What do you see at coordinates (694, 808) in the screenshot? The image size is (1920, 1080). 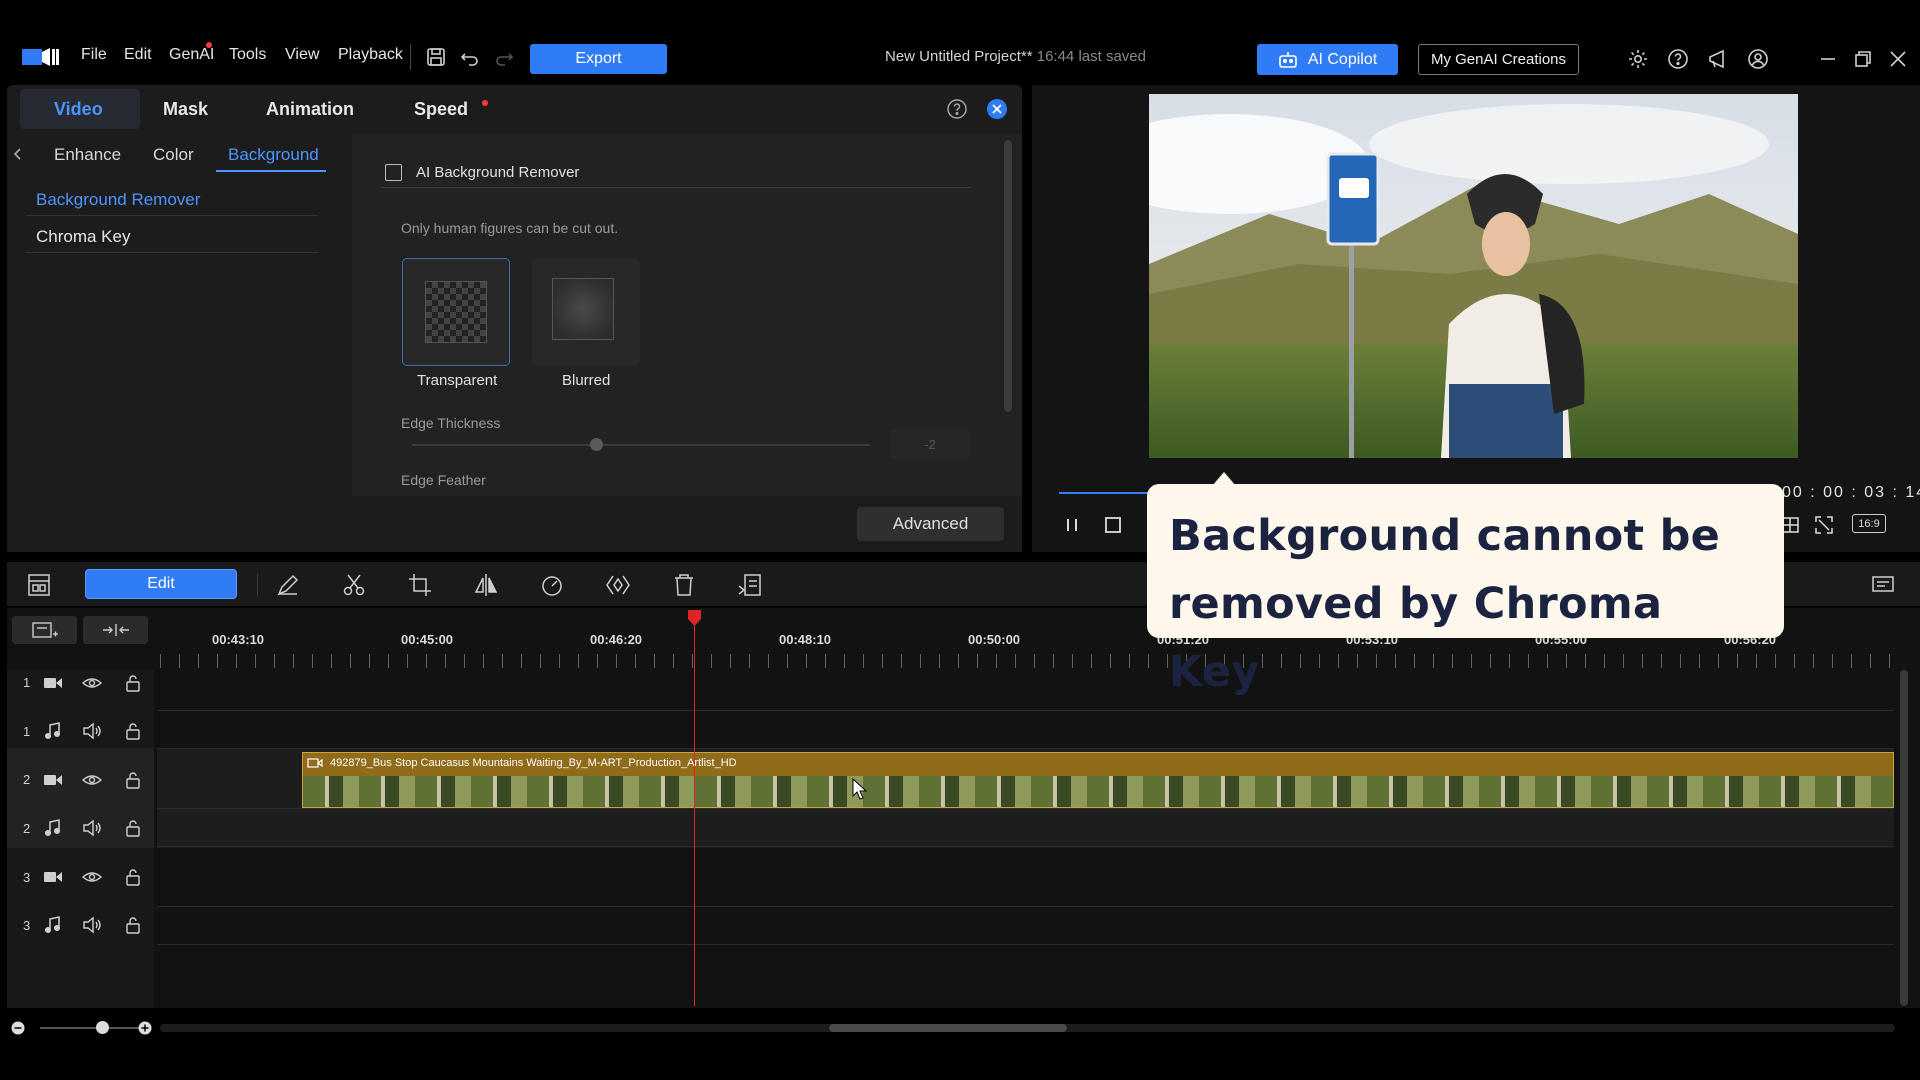 I see `playhead-line` at bounding box center [694, 808].